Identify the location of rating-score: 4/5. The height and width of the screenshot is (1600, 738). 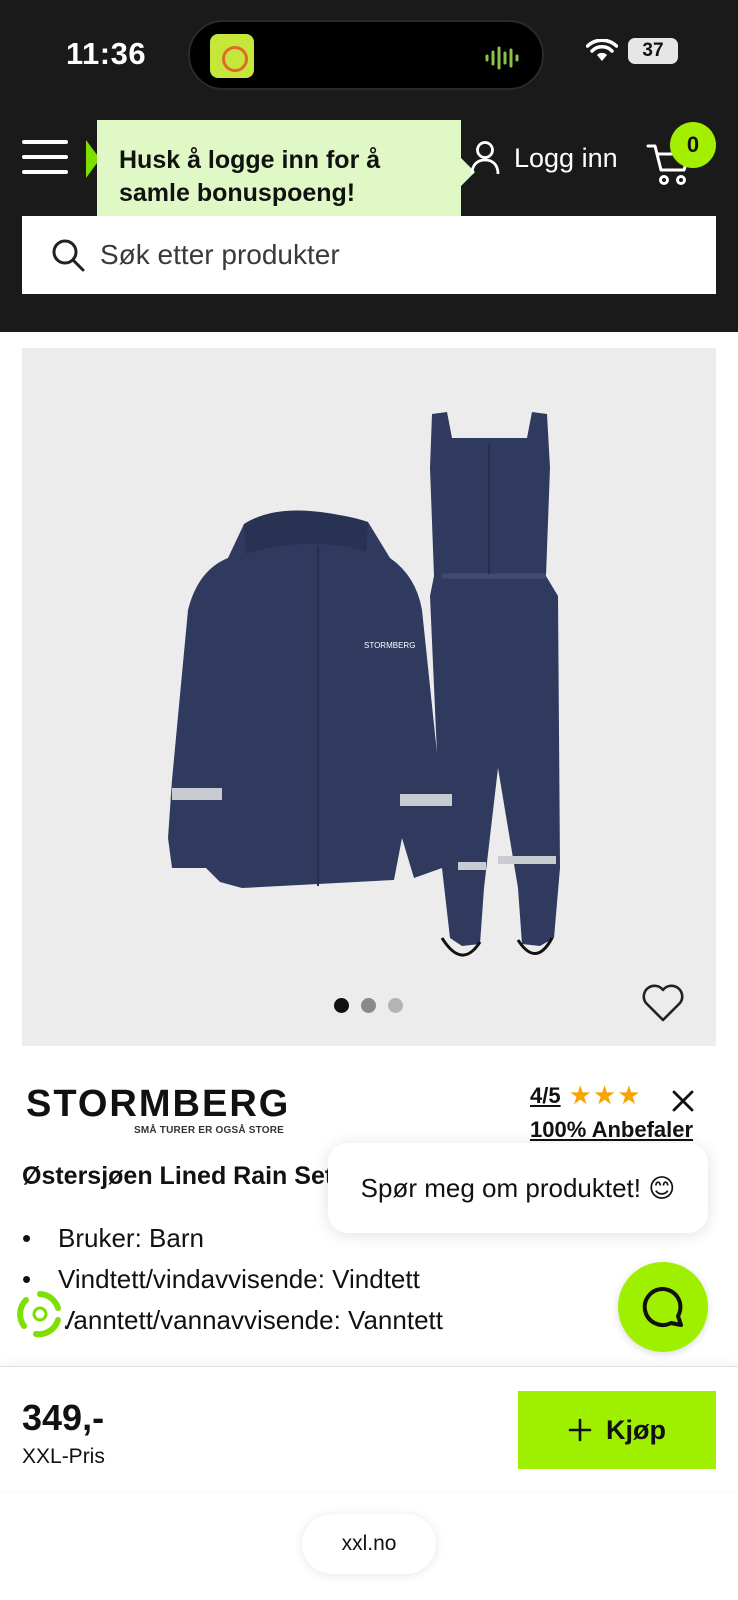
(545, 1095).